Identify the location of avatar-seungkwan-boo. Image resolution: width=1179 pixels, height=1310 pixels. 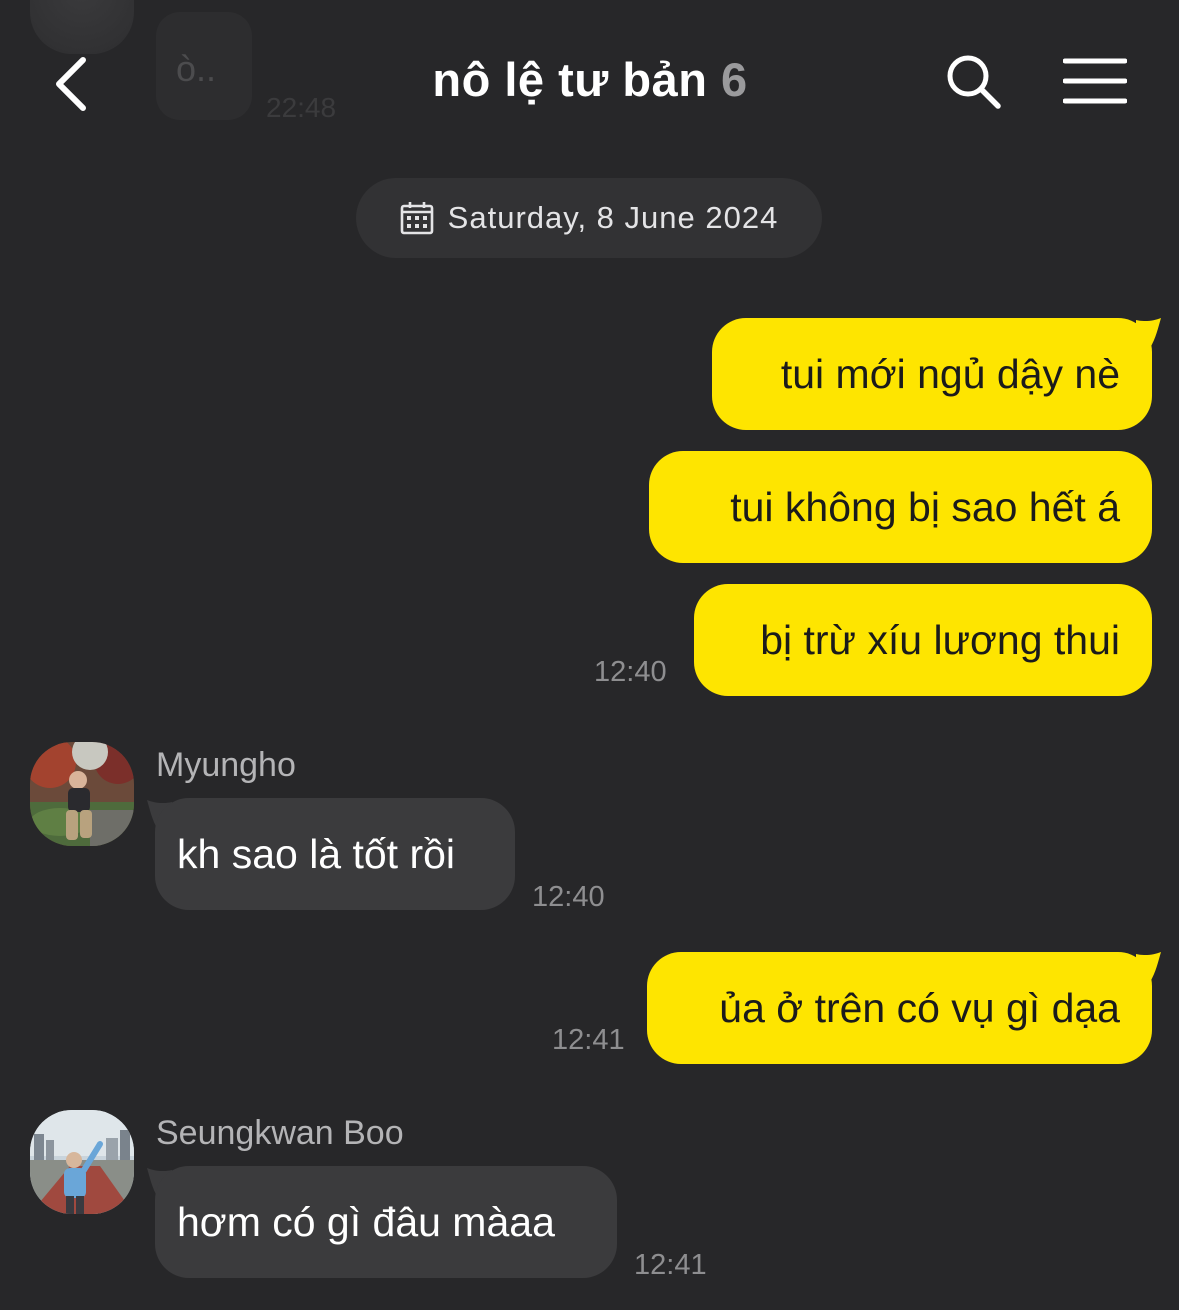
(82, 1162).